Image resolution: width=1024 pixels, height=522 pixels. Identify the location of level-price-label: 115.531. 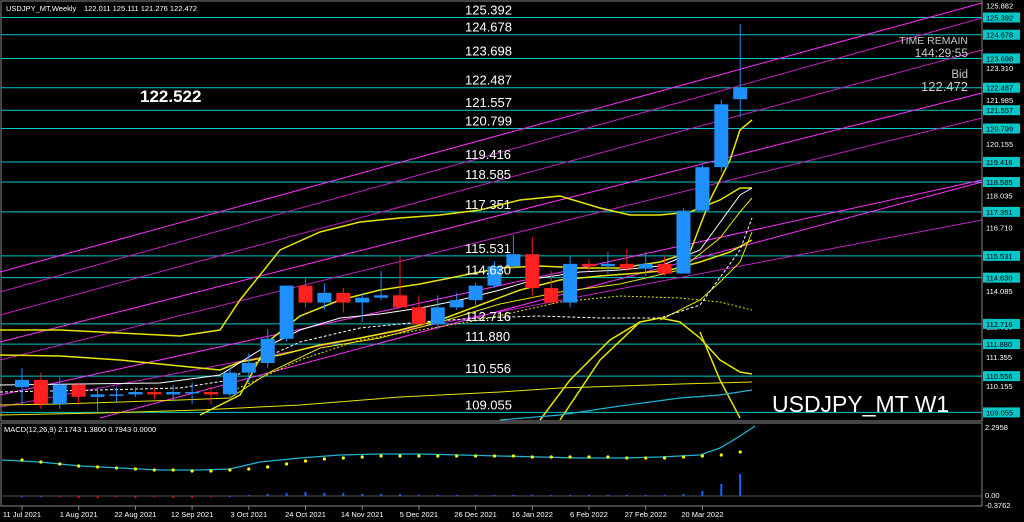
(488, 248).